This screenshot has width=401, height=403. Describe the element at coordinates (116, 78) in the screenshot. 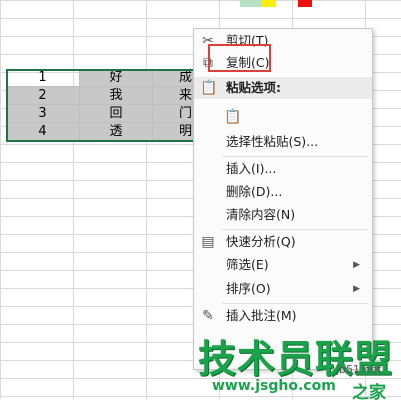

I see `table-cell: 好` at that location.